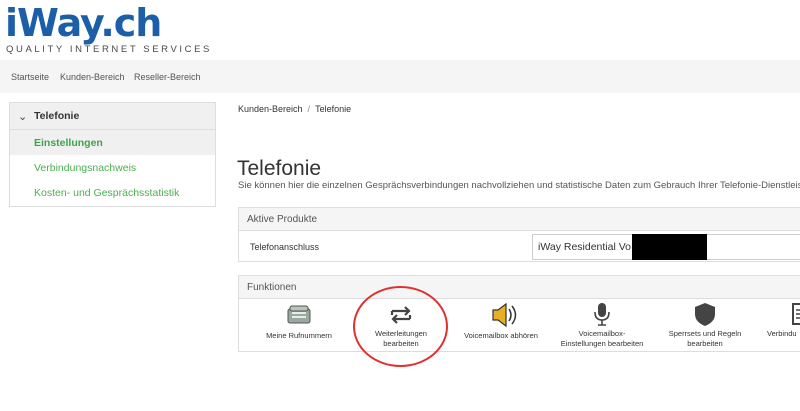 Image resolution: width=800 pixels, height=411 pixels. What do you see at coordinates (333, 109) in the screenshot?
I see `breadcrumb-current: Telefonie` at bounding box center [333, 109].